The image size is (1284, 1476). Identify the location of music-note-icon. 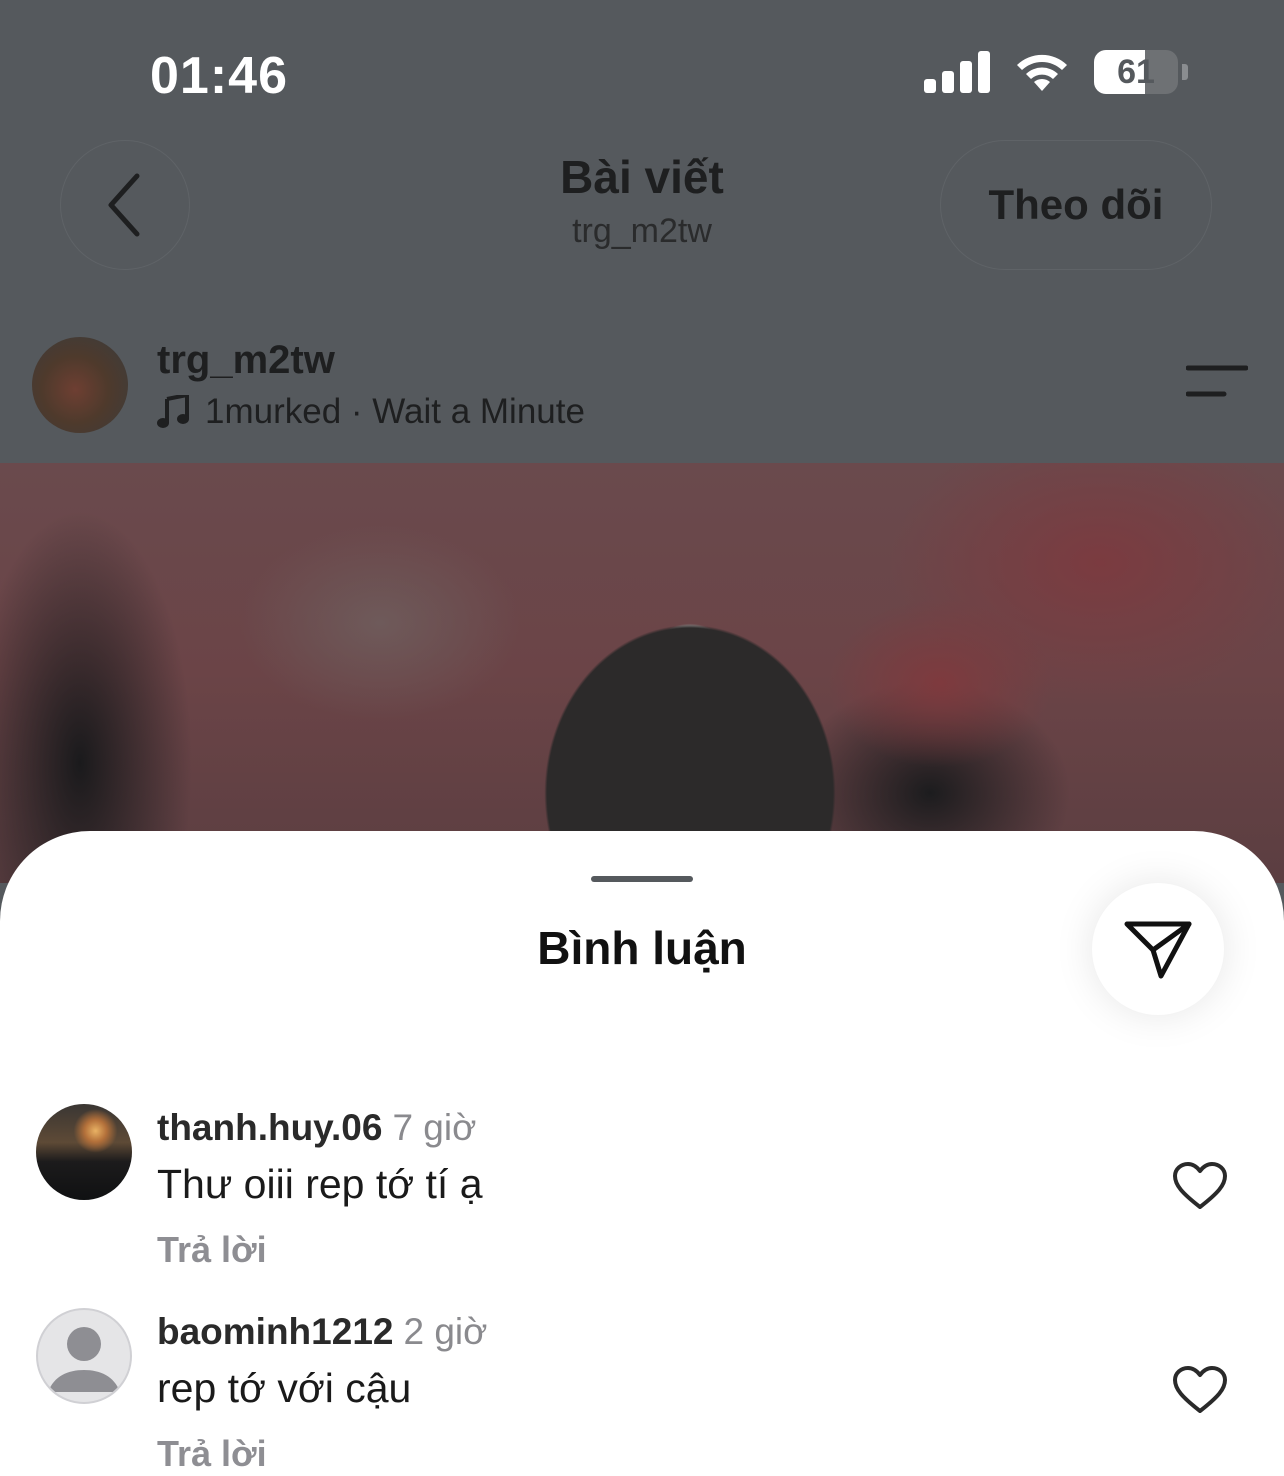
(173, 411).